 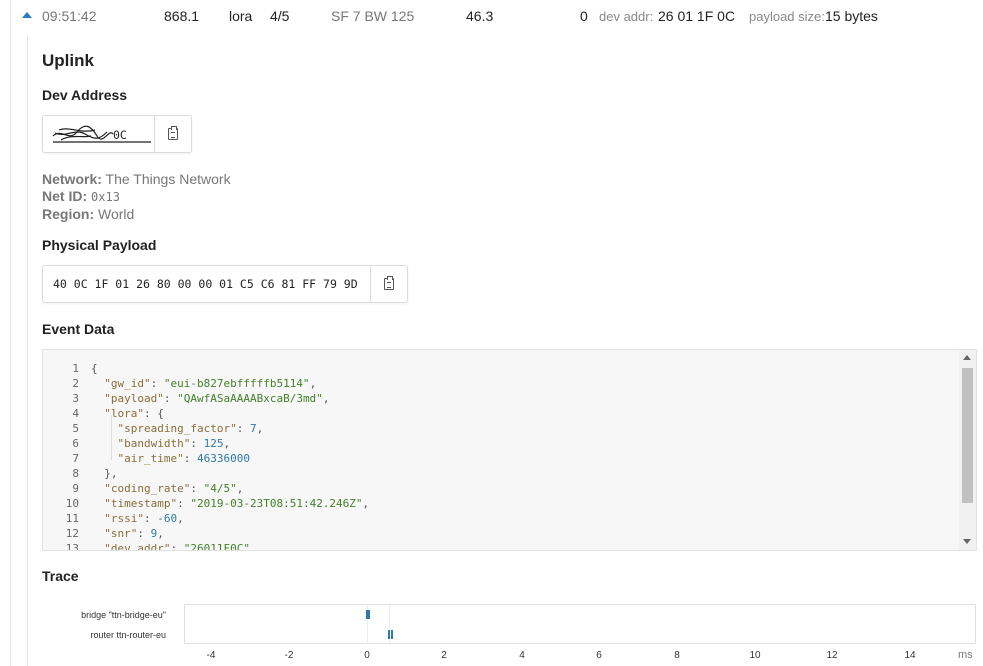 What do you see at coordinates (75, 398) in the screenshot?
I see `line-number: 3` at bounding box center [75, 398].